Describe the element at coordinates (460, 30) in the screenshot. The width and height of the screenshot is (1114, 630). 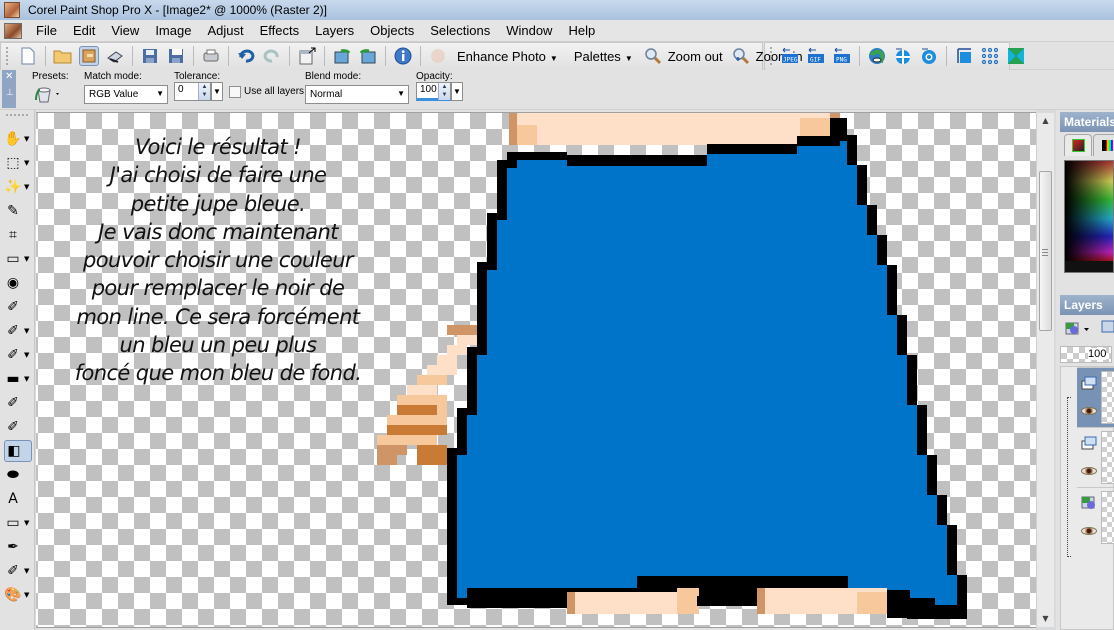
I see `menu-selections: Selections` at that location.